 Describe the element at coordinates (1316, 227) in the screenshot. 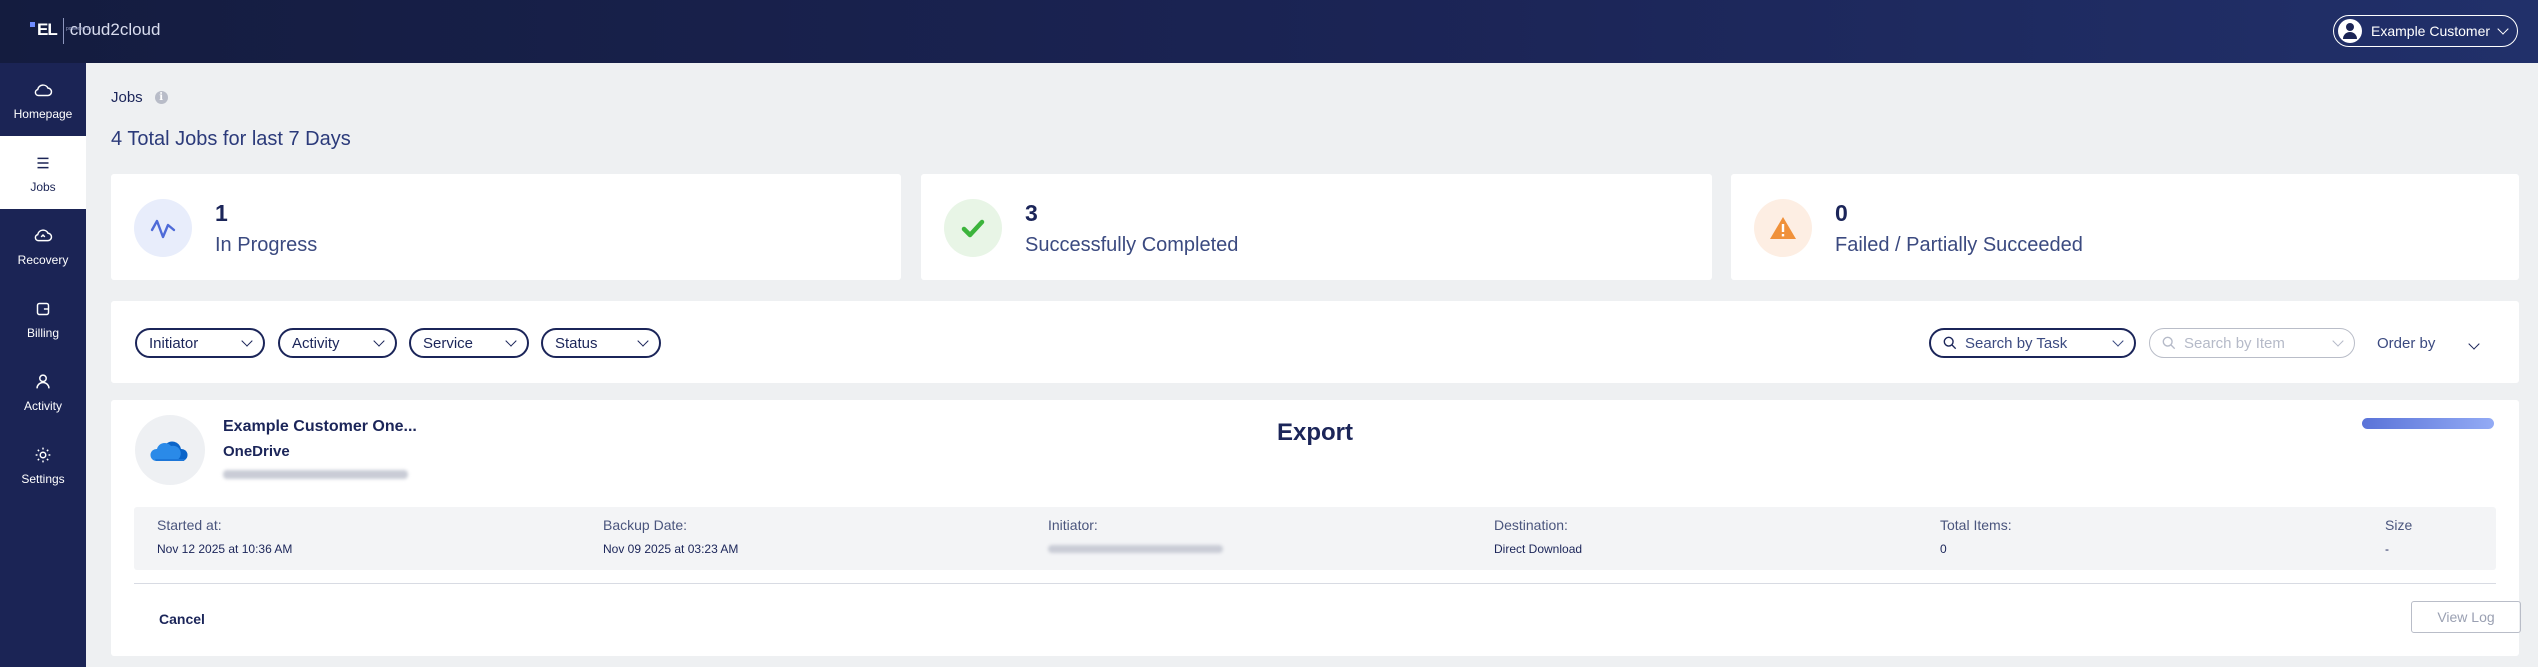

I see `stat-card-completed: 3 Successfully Completed` at that location.